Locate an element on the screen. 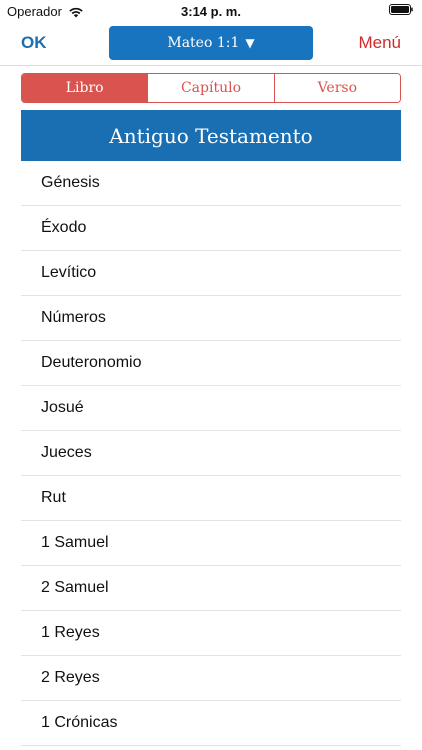  book-item: Génesis is located at coordinates (211, 183).